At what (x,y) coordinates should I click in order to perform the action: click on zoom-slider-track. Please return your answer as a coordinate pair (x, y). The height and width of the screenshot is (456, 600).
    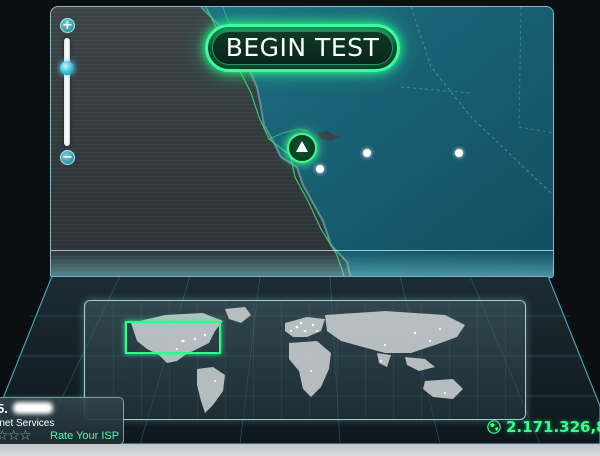
    Looking at the image, I should click on (67, 92).